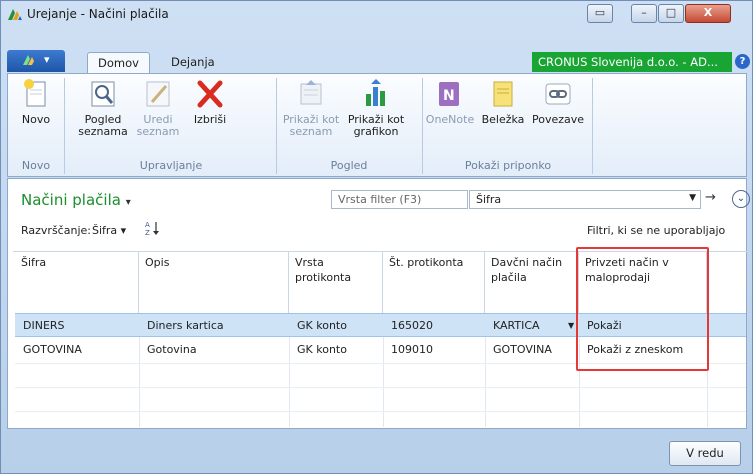 The height and width of the screenshot is (474, 753). What do you see at coordinates (412, 350) in the screenshot?
I see `cell-account-no: 109010` at bounding box center [412, 350].